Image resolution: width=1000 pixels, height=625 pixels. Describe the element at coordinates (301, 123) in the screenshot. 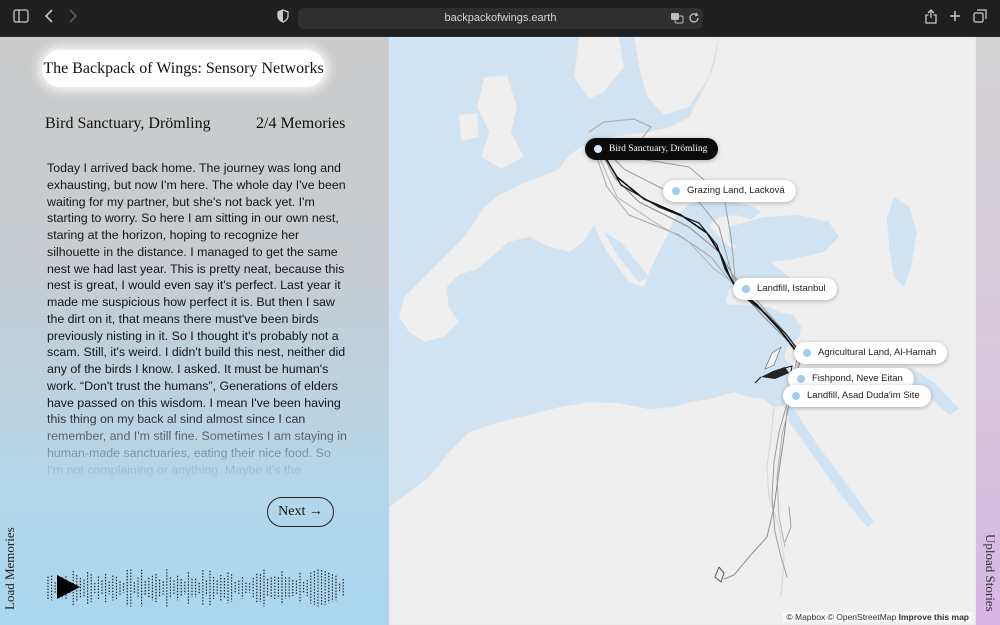

I see `memory-counter: 2/4 Memories` at that location.